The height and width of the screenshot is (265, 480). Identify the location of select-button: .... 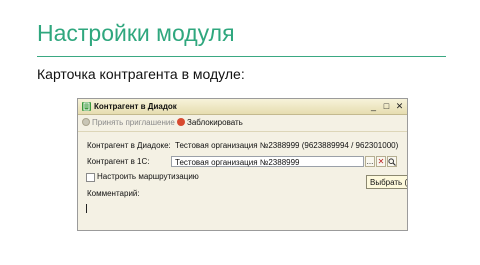
(370, 161).